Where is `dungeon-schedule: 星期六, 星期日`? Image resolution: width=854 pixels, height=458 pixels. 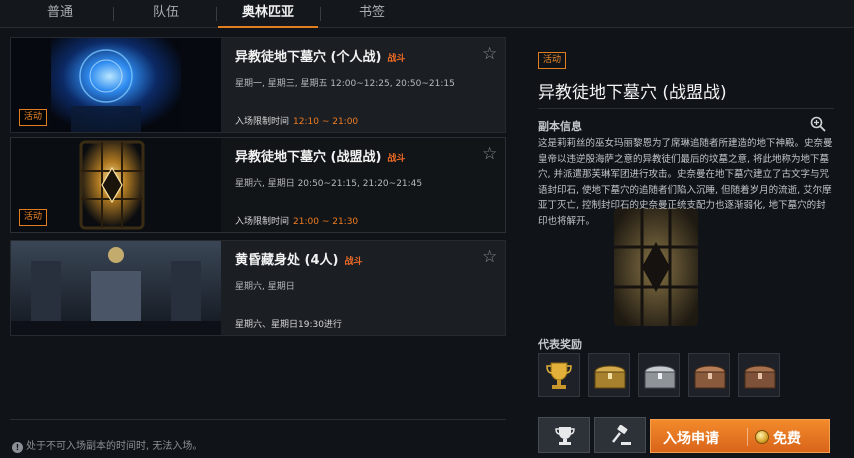 dungeon-schedule: 星期六, 星期日 is located at coordinates (265, 287).